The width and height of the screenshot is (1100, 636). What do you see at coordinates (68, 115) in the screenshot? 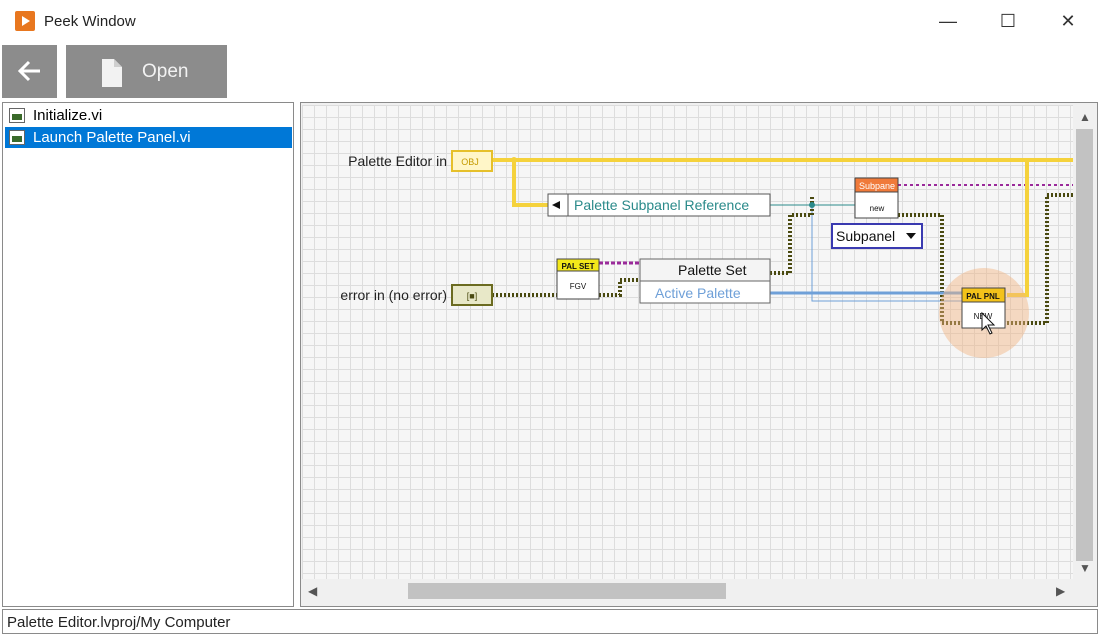
I see `tree-item-label: Initialize.vi` at bounding box center [68, 115].